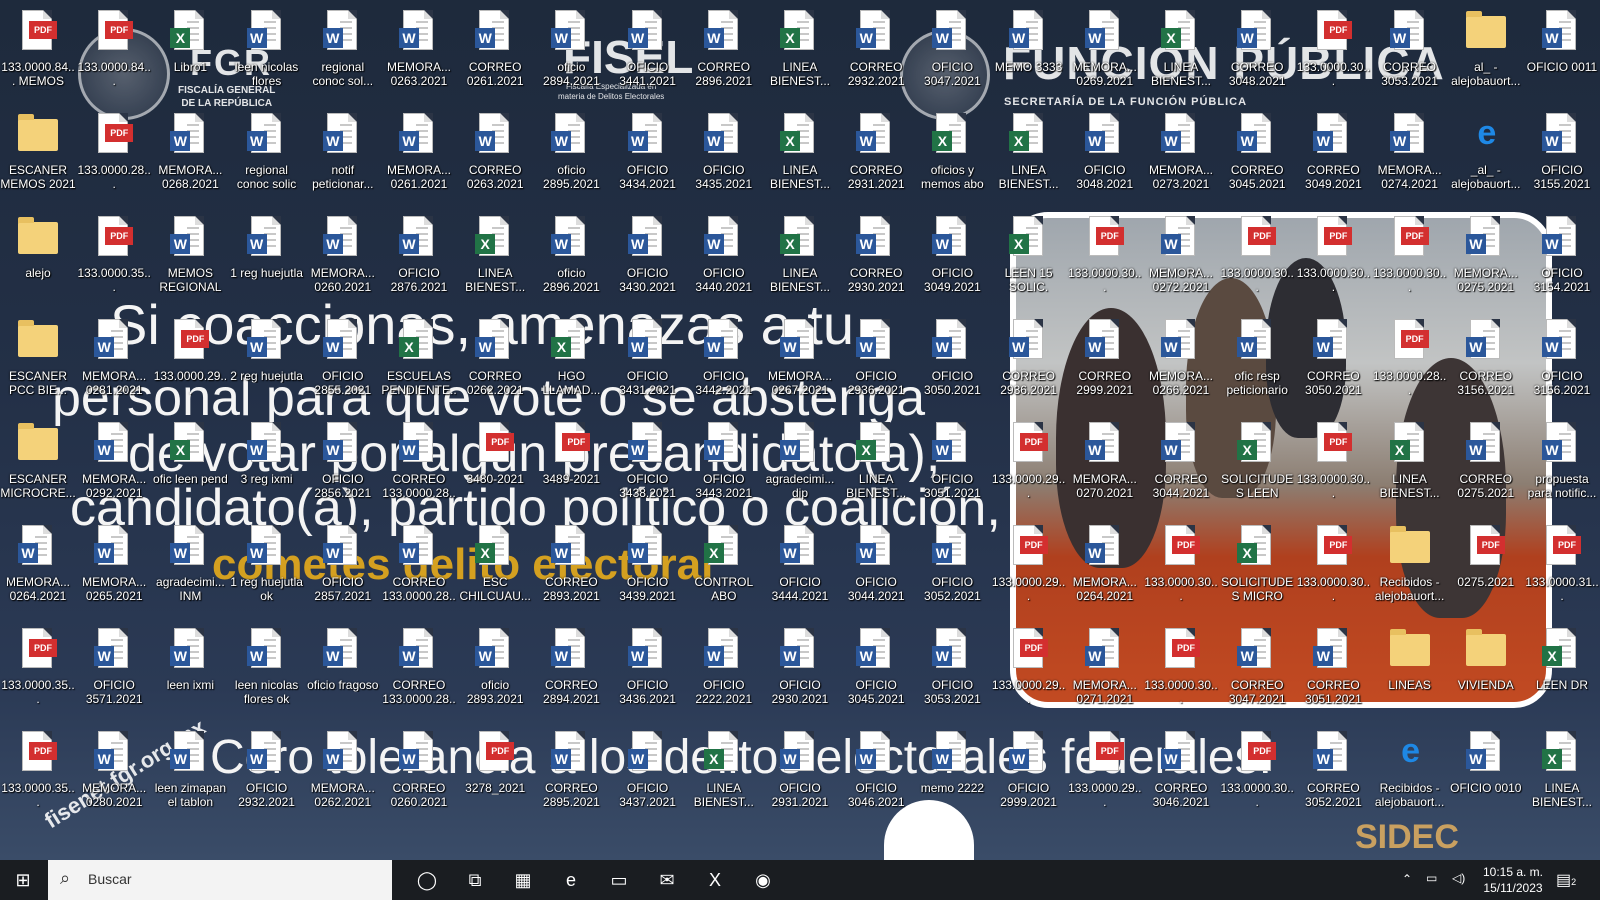 This screenshot has height=912, width=1600. I want to click on desktop-icon: Woficio 2894.2021, so click(571, 56).